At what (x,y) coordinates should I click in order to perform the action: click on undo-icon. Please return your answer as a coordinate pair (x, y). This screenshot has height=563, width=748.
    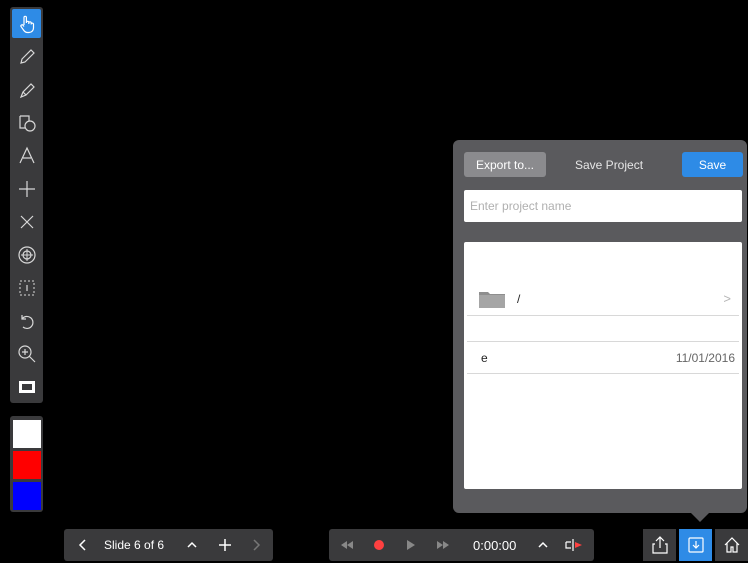
    Looking at the image, I should click on (27, 321).